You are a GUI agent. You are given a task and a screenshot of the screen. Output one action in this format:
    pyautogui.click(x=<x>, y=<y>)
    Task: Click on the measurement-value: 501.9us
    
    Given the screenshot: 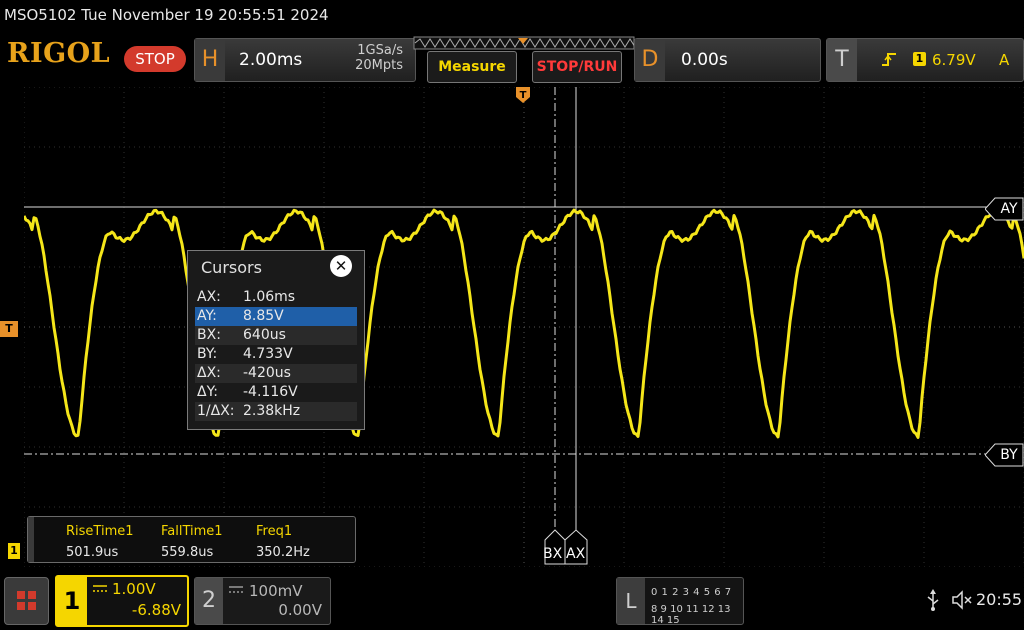 What is the action you would take?
    pyautogui.click(x=92, y=552)
    